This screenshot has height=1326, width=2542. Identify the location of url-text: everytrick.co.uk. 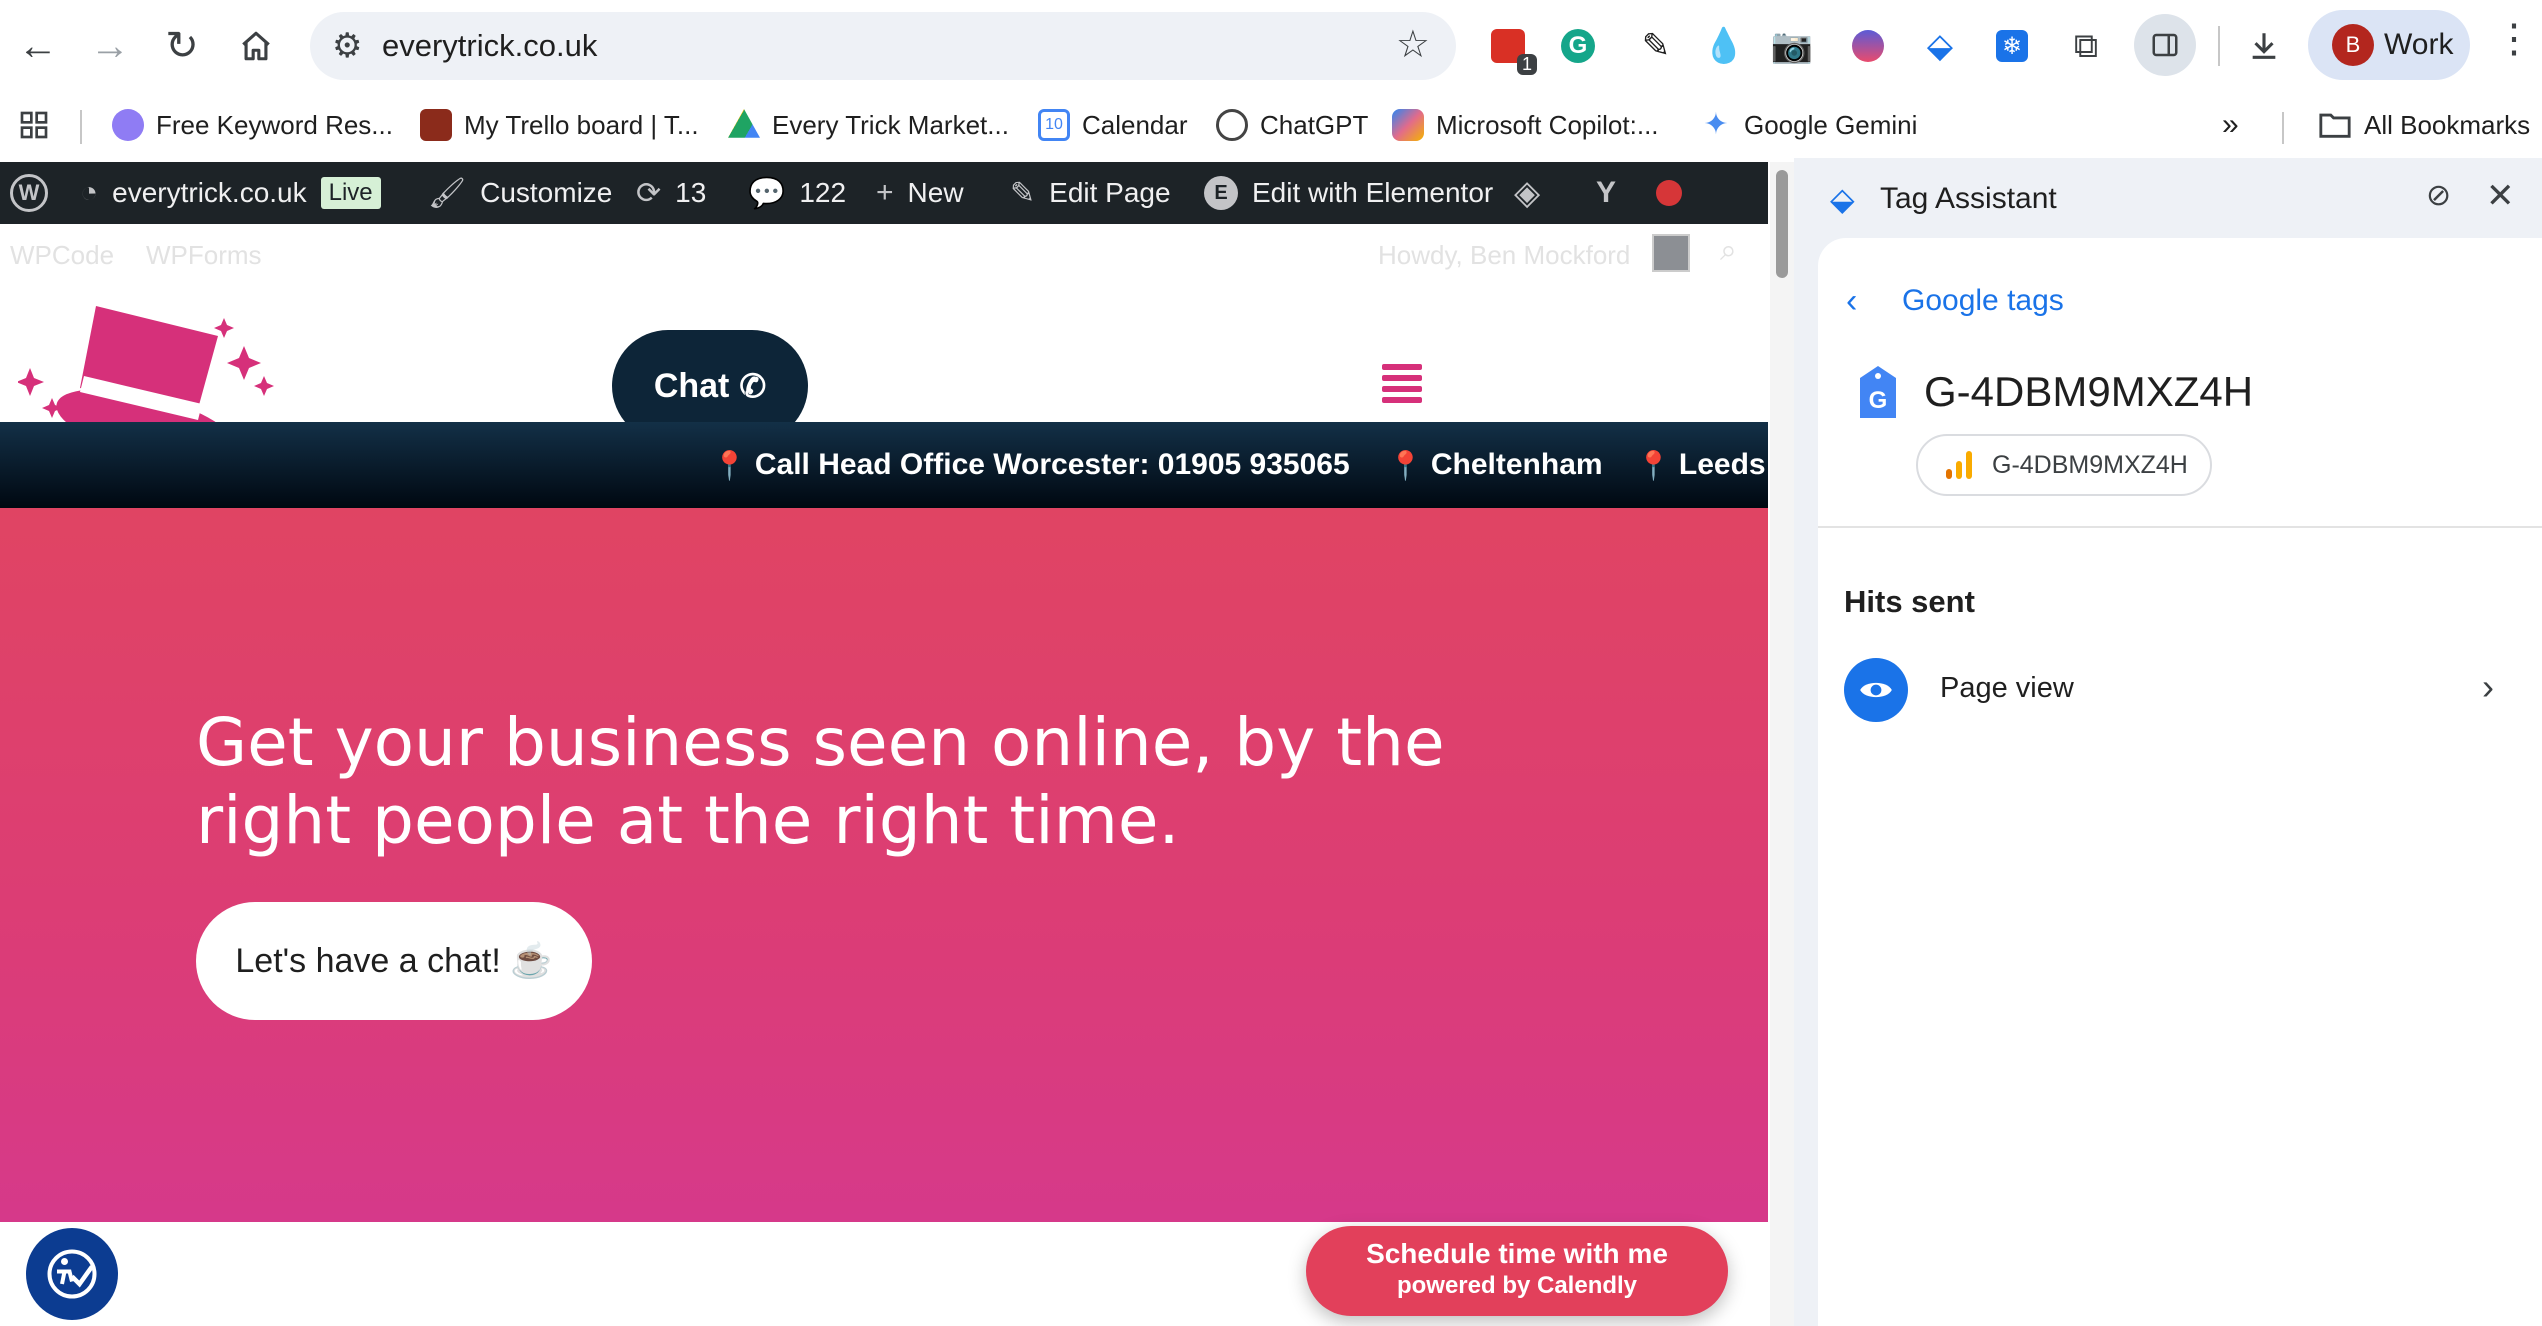
(489, 46).